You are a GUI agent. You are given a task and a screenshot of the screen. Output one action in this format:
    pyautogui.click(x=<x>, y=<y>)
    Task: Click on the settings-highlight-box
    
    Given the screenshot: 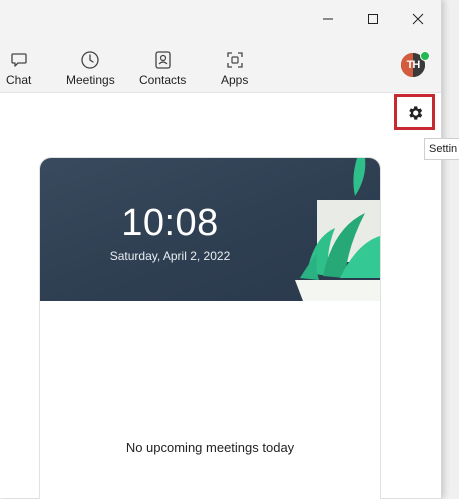 What is the action you would take?
    pyautogui.click(x=414, y=112)
    